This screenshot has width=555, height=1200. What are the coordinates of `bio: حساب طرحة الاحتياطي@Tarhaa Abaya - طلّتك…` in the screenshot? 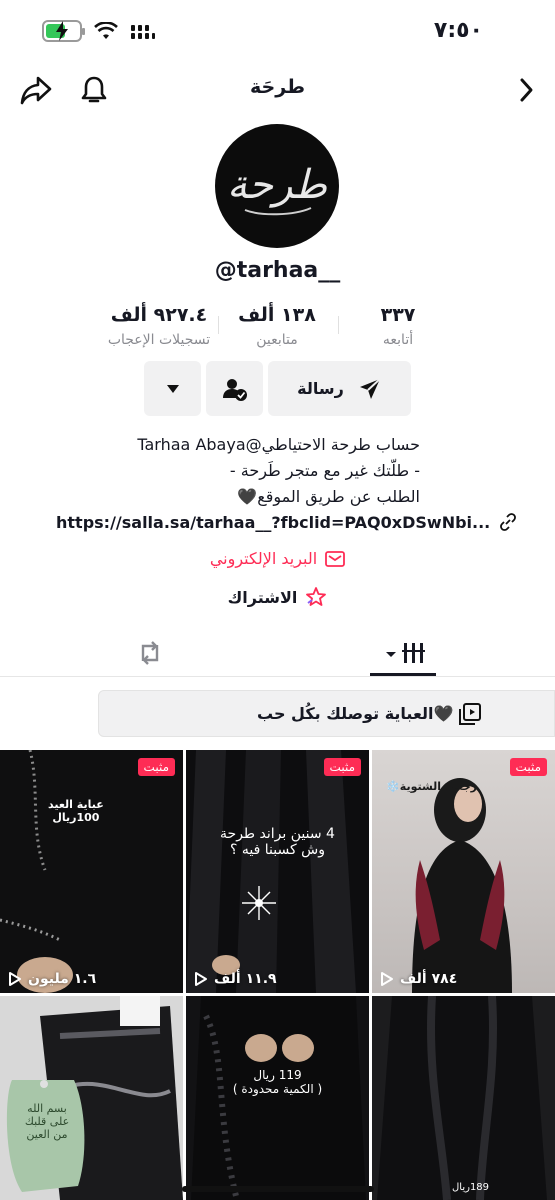 It's located at (278, 471).